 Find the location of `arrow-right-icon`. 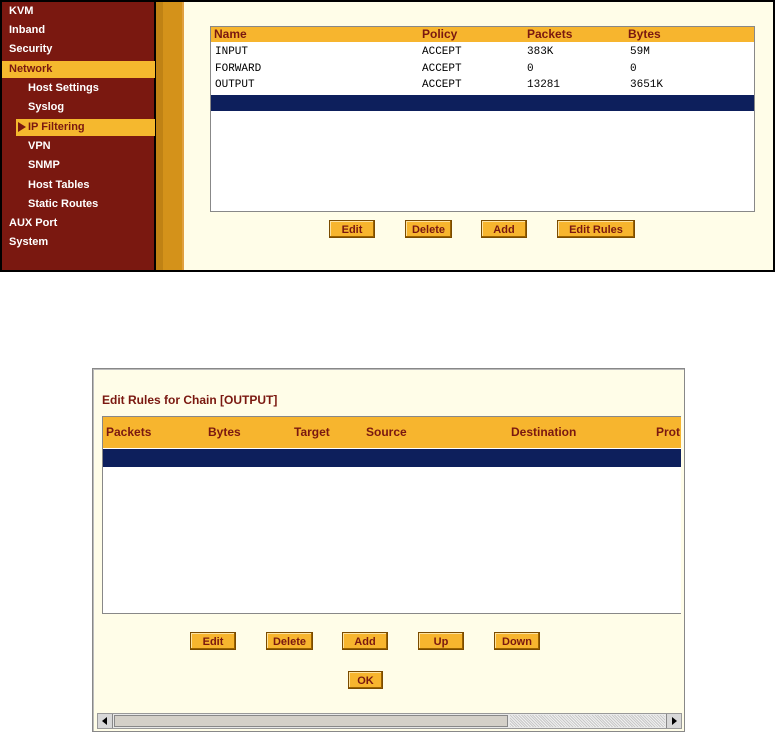

arrow-right-icon is located at coordinates (674, 721).